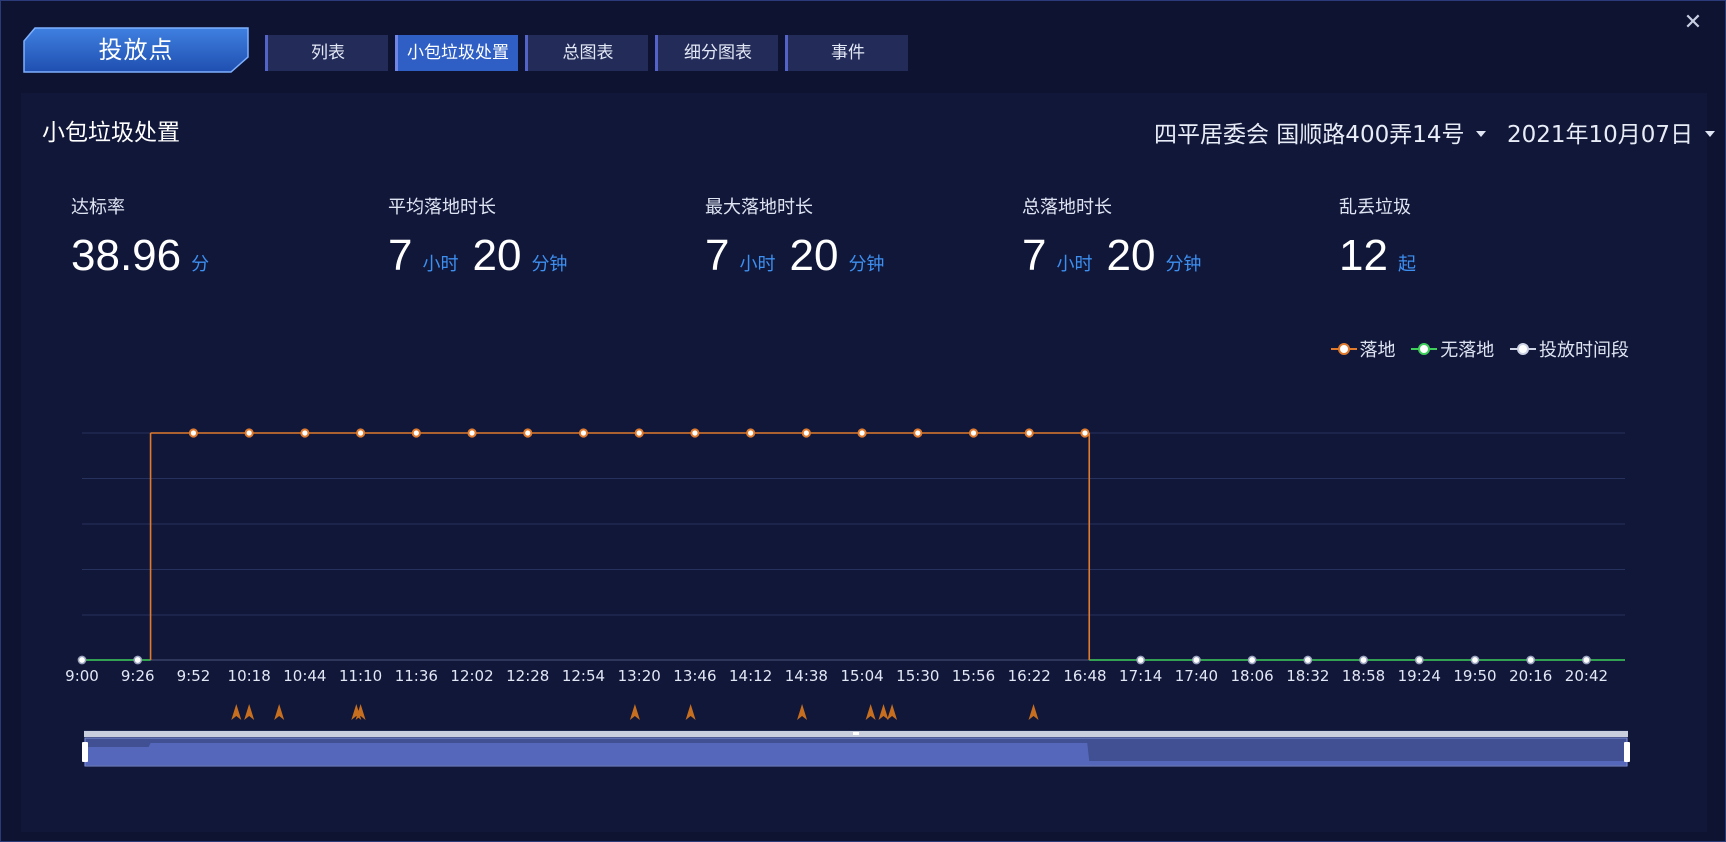 The image size is (1726, 842). What do you see at coordinates (1363, 676) in the screenshot?
I see `x-tick-label: 18:58` at bounding box center [1363, 676].